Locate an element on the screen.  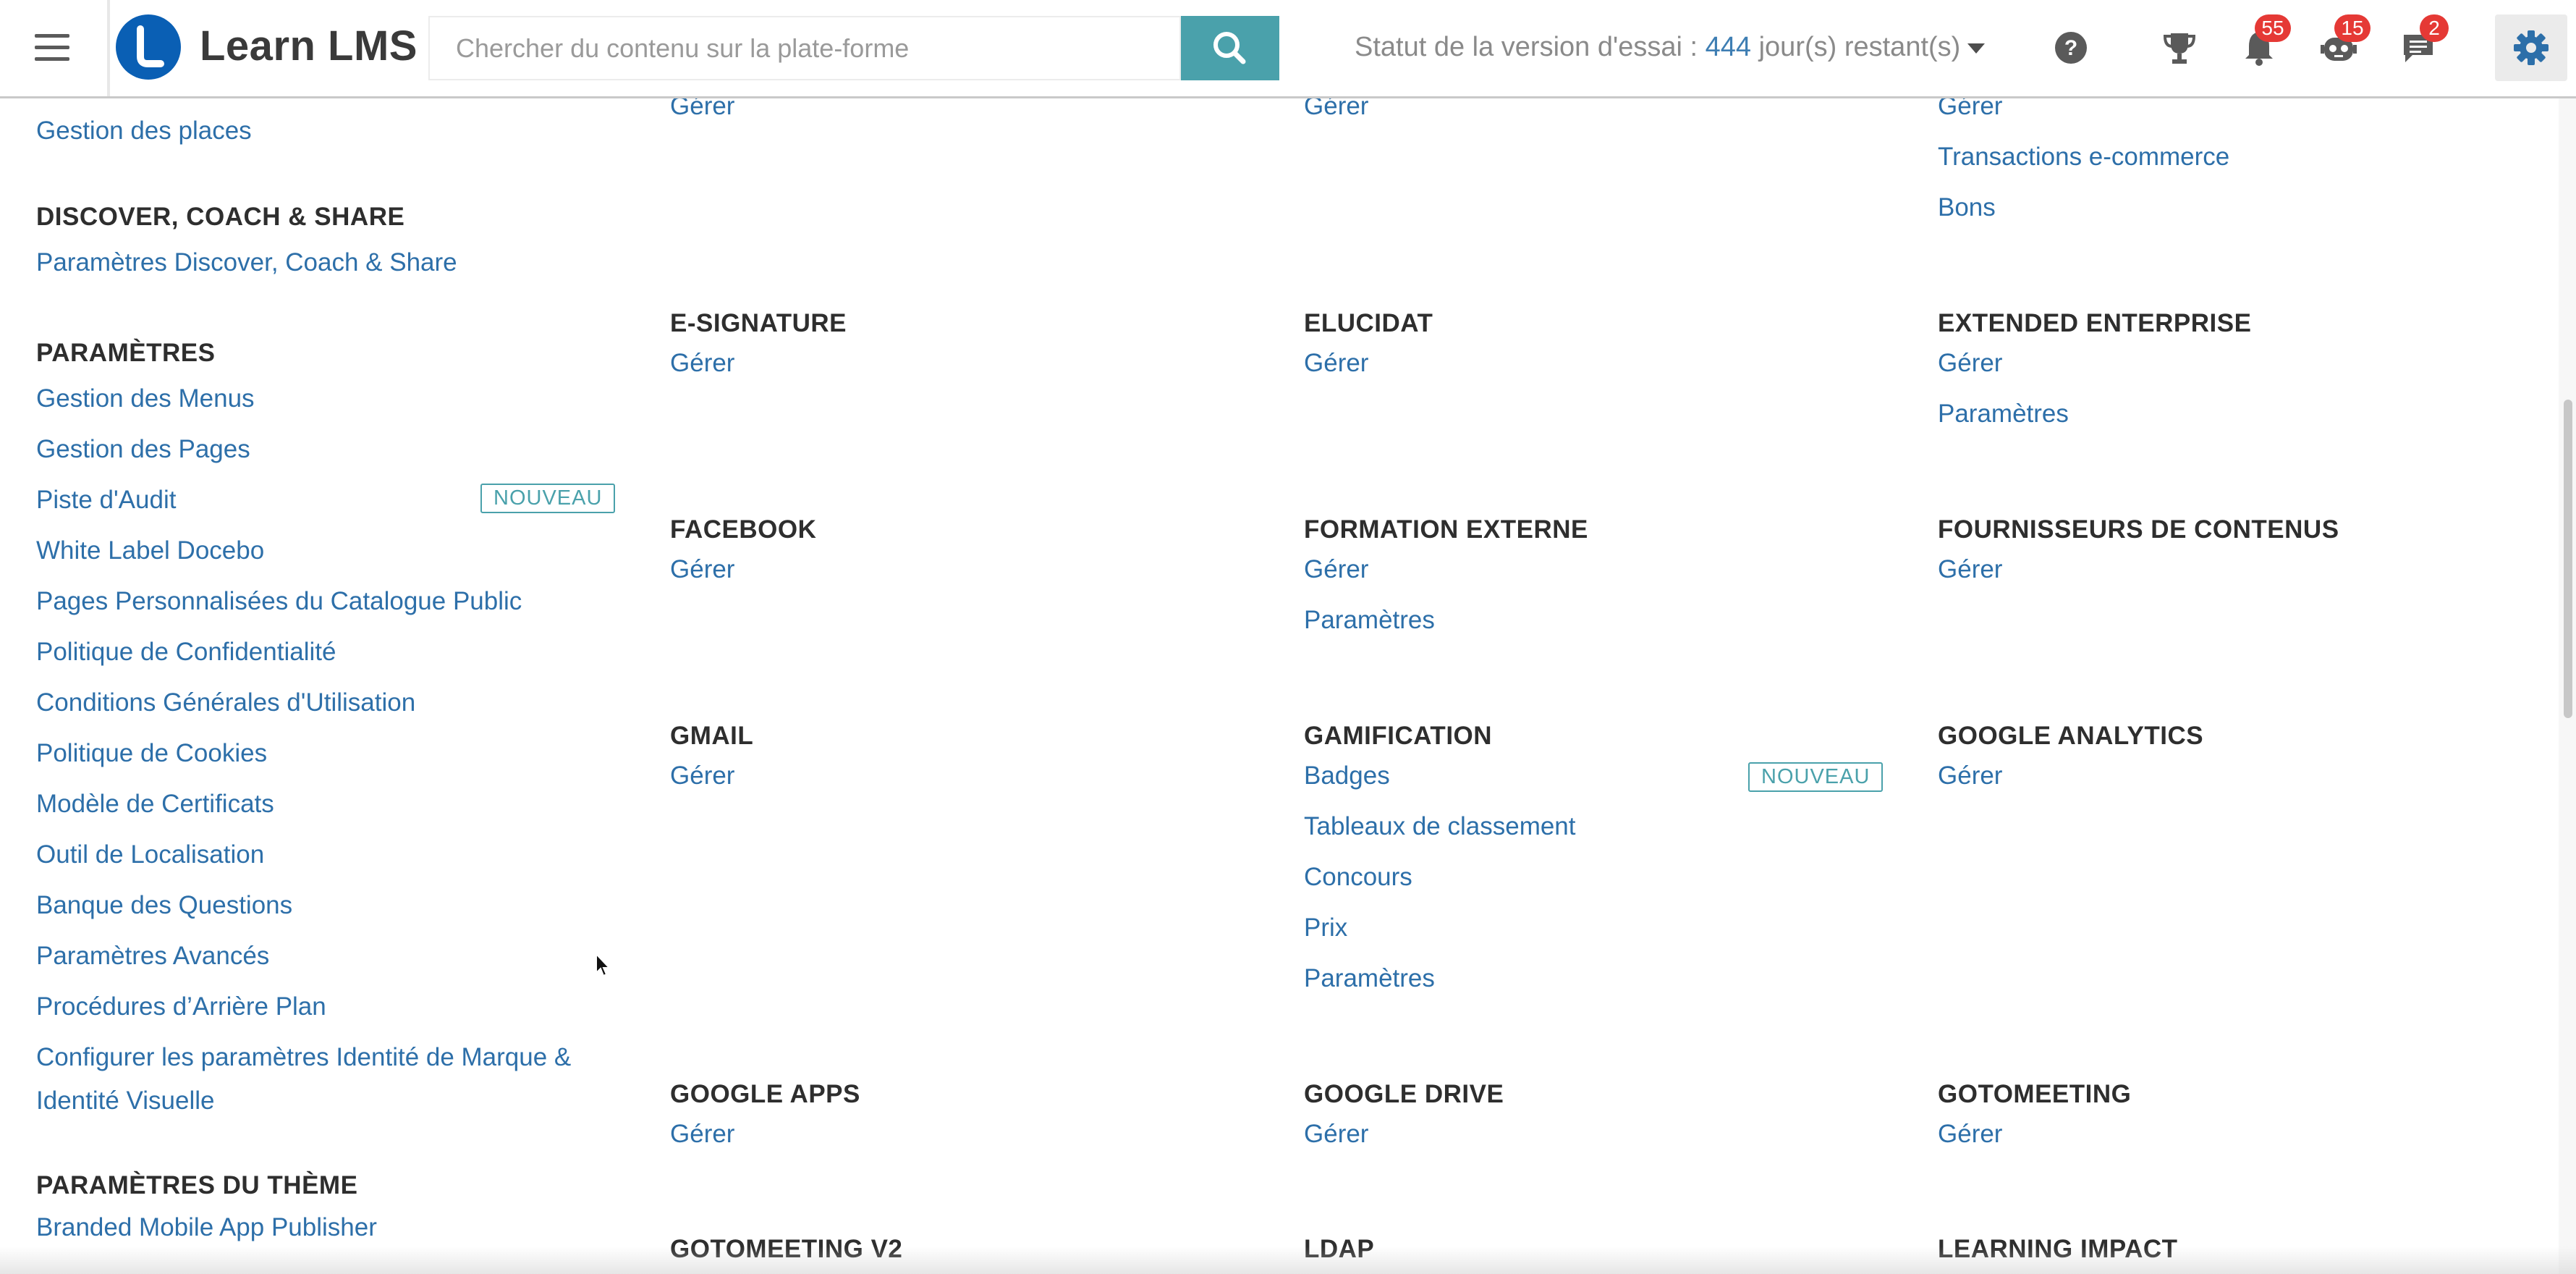
search-input is located at coordinates (804, 48).